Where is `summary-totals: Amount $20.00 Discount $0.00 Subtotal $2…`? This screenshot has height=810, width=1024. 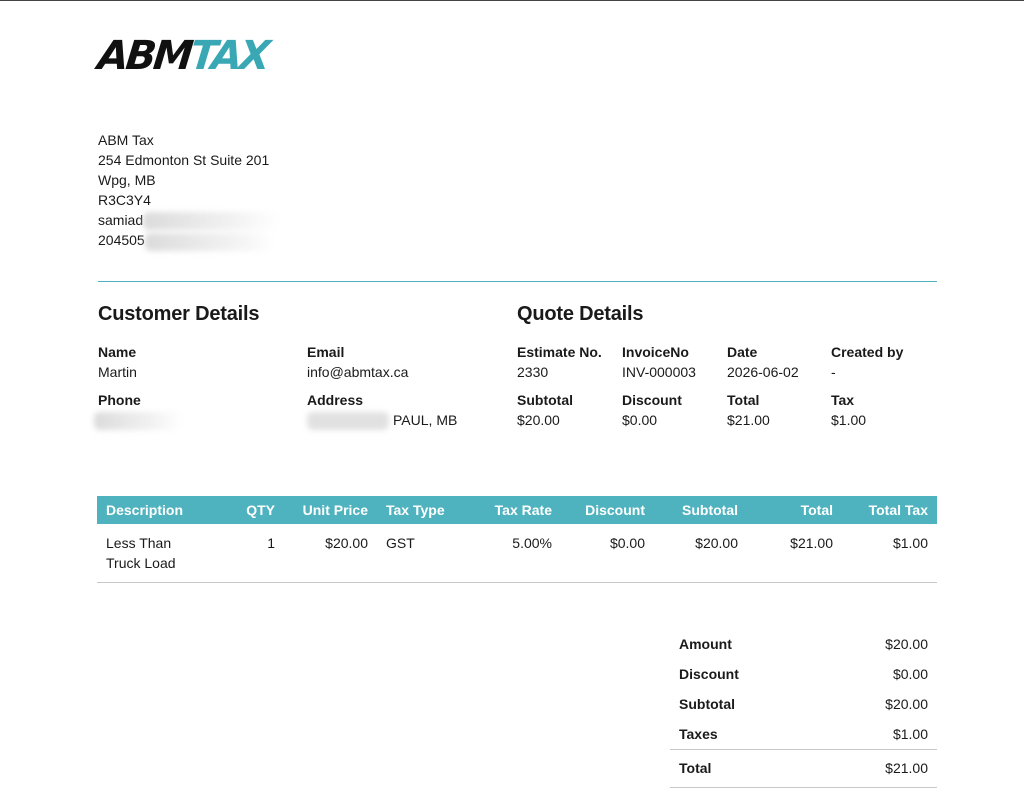
summary-totals: Amount $20.00 Discount $0.00 Subtotal $2… is located at coordinates (803, 708).